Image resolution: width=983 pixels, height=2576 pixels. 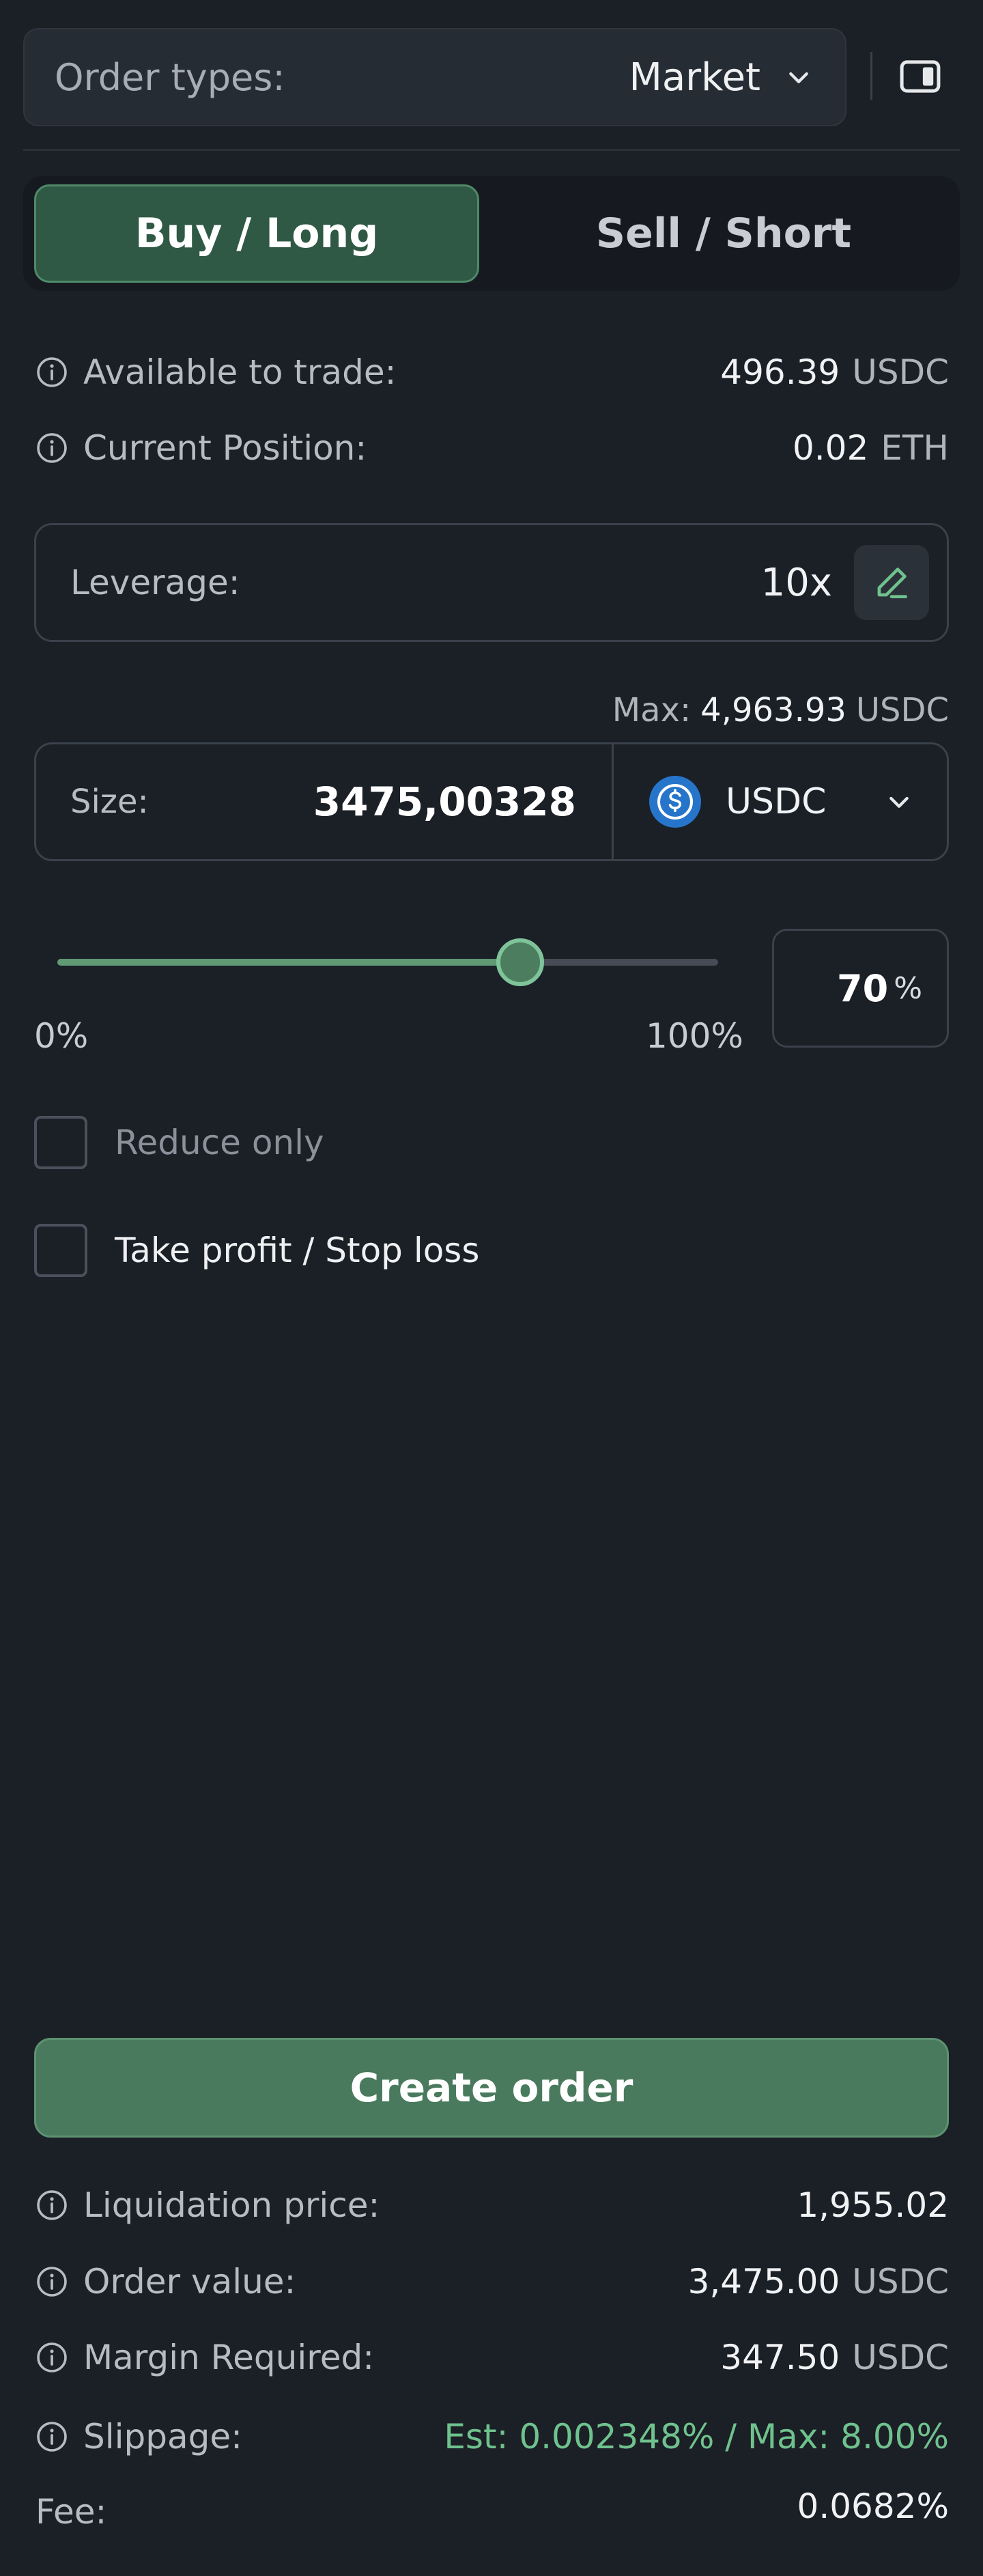 What do you see at coordinates (219, 1142) in the screenshot?
I see `reduce-only-label: Reduce only` at bounding box center [219, 1142].